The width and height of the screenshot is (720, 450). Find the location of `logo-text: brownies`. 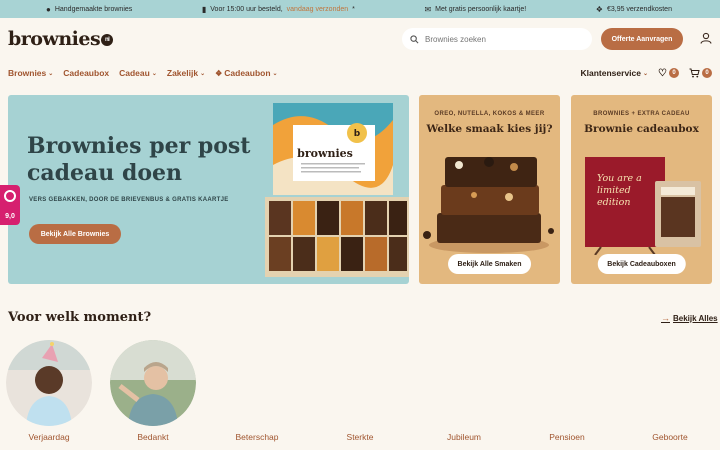

logo-text: brownies is located at coordinates (54, 39).